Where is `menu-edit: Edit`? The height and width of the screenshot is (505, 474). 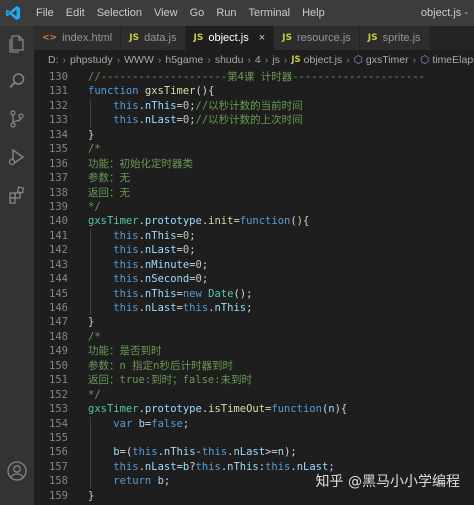 menu-edit: Edit is located at coordinates (75, 13).